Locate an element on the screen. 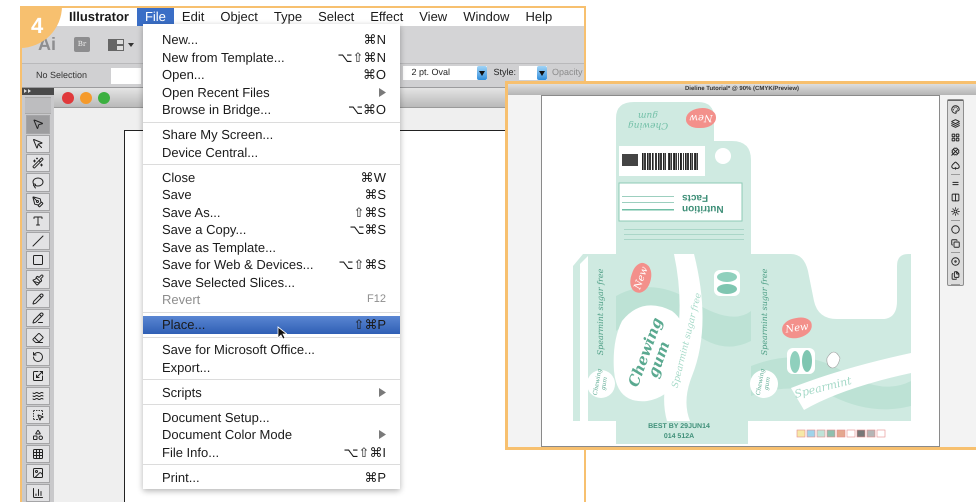  style-label: Style: is located at coordinates (504, 73).